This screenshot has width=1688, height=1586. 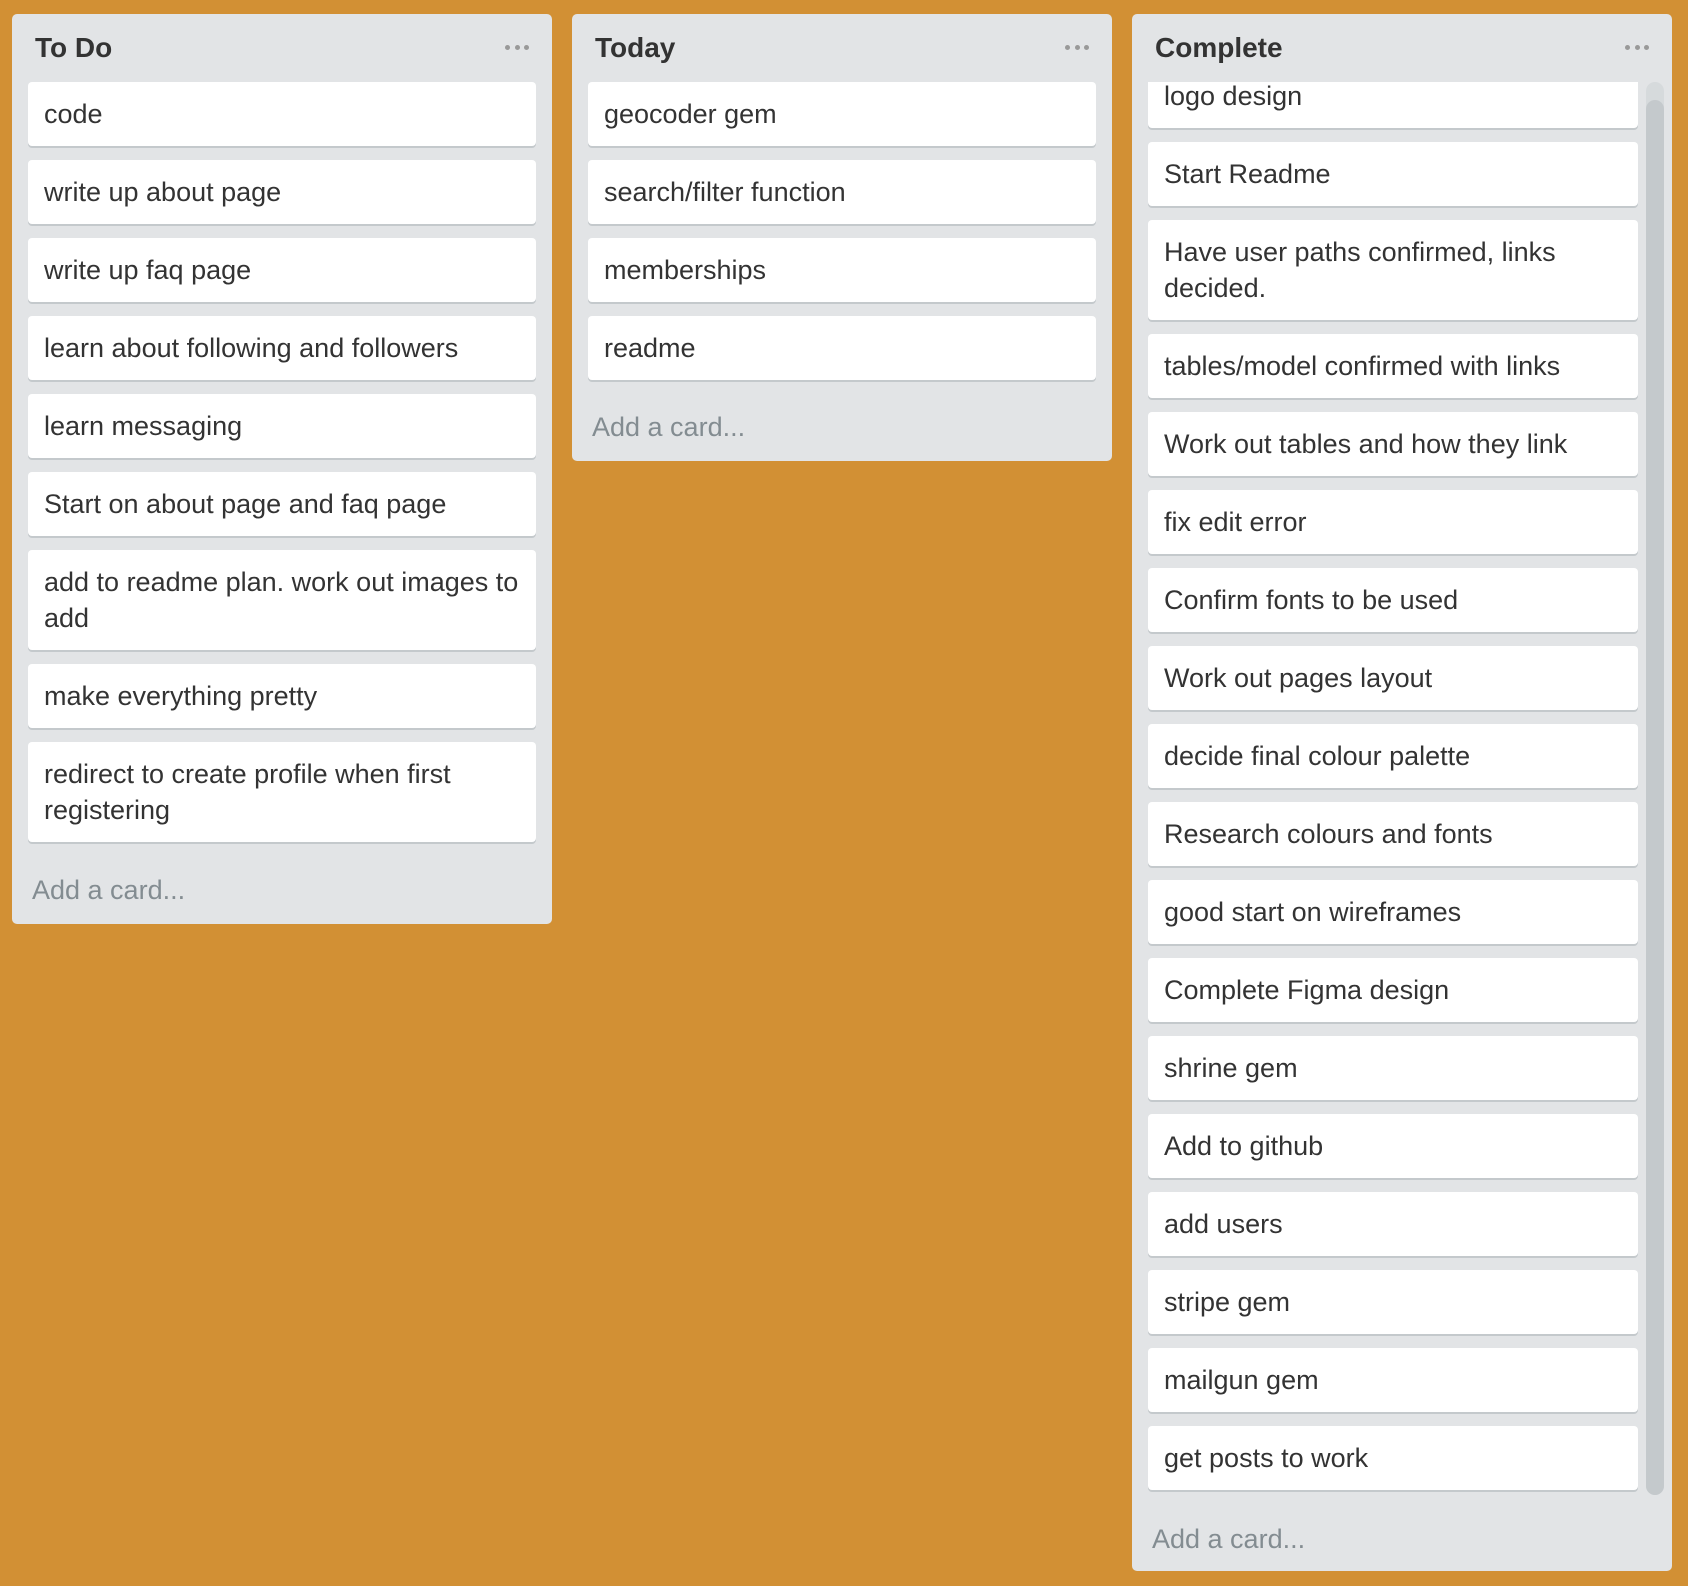 What do you see at coordinates (282, 504) in the screenshot?
I see `card: Start on about page and faq page` at bounding box center [282, 504].